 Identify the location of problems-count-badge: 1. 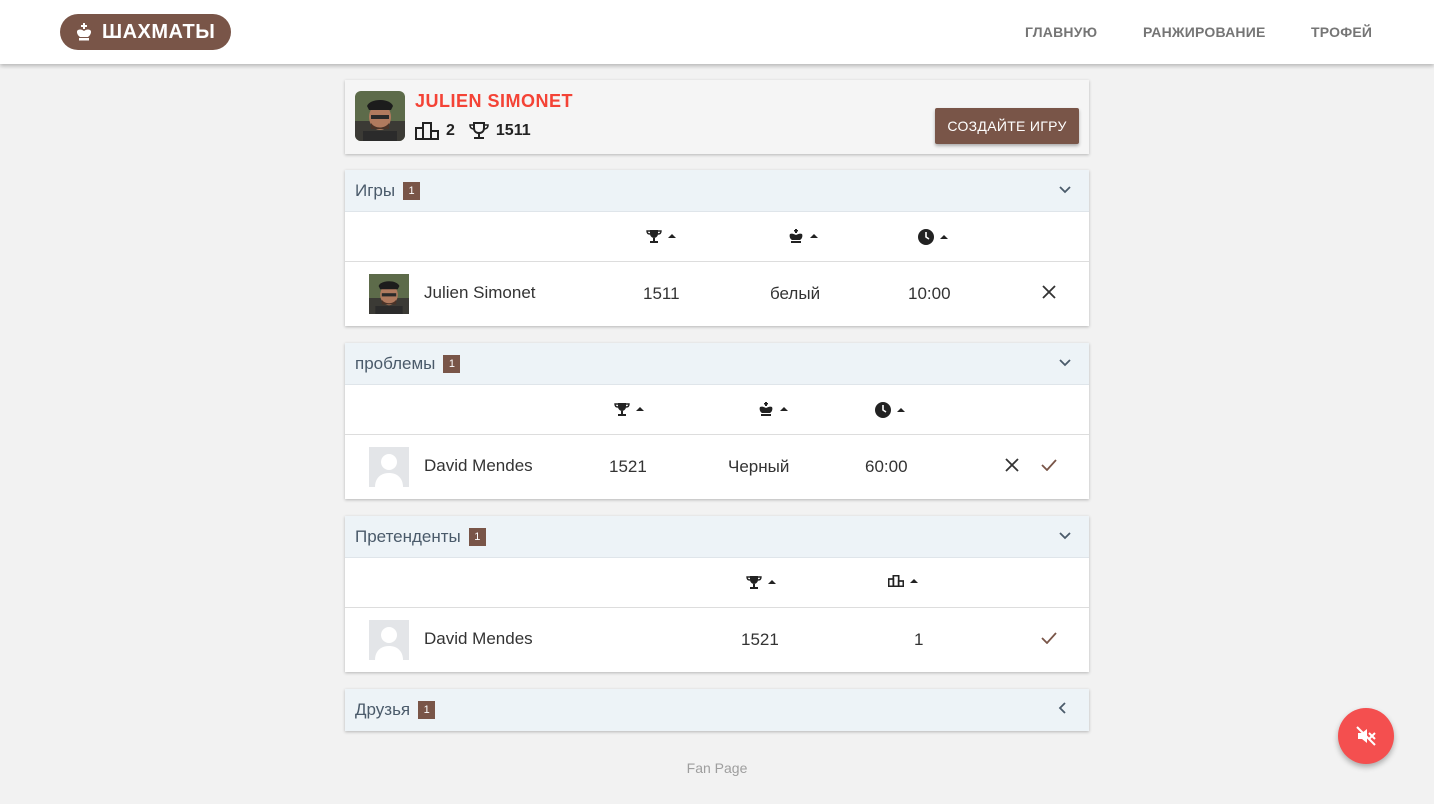
(452, 363).